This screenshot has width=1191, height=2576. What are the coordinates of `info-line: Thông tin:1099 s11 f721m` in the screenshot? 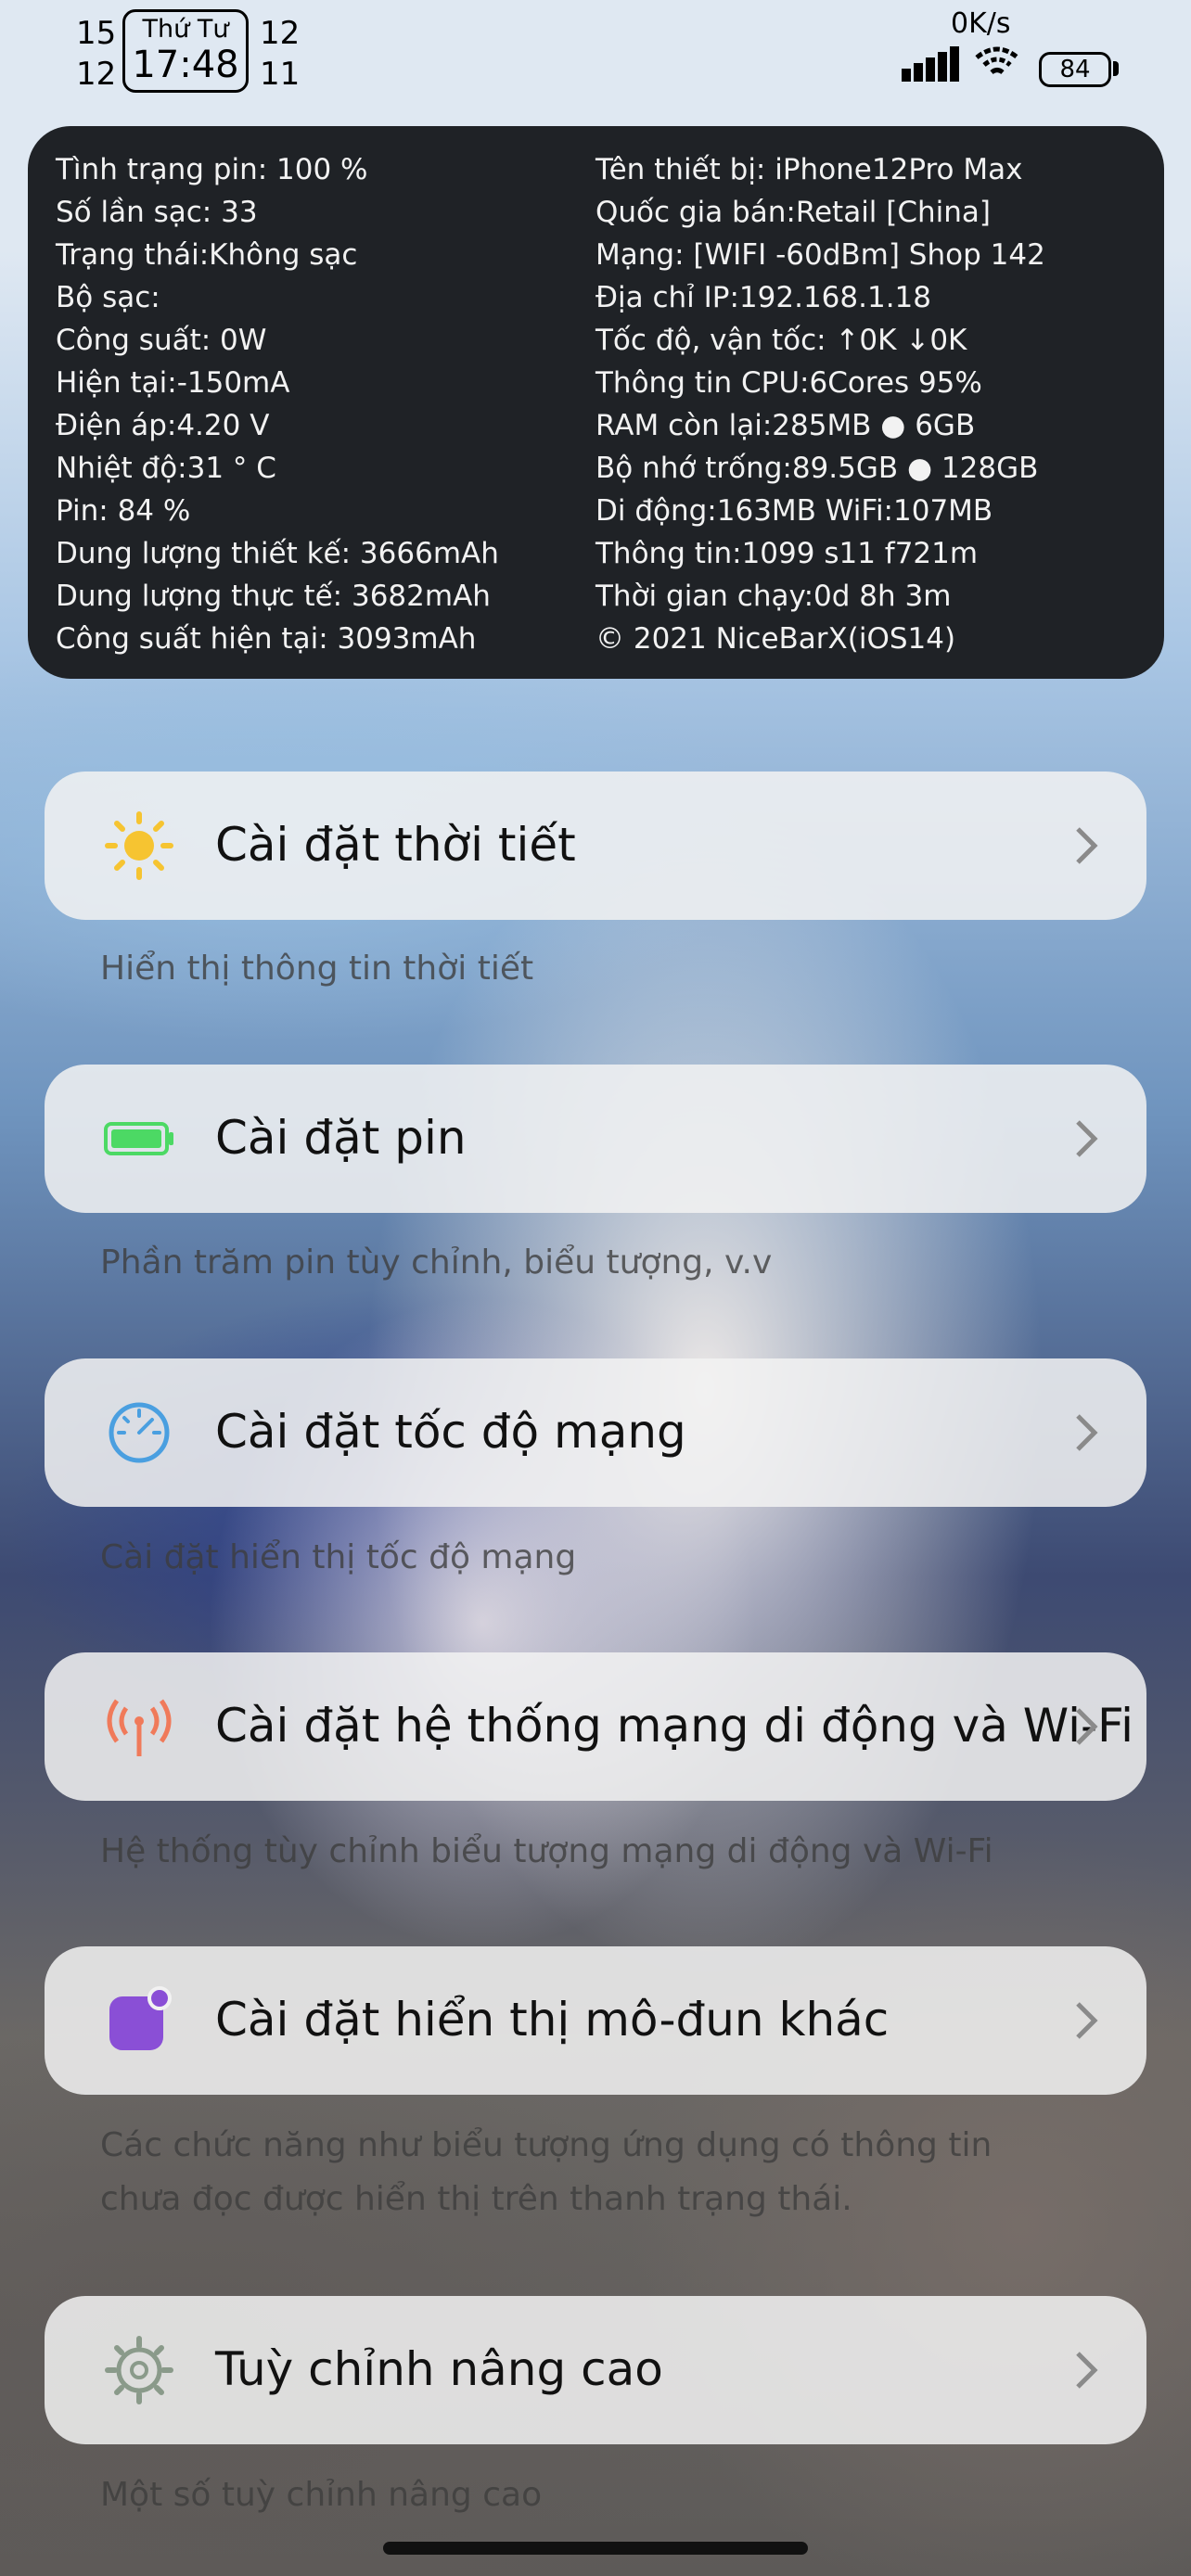 It's located at (788, 553).